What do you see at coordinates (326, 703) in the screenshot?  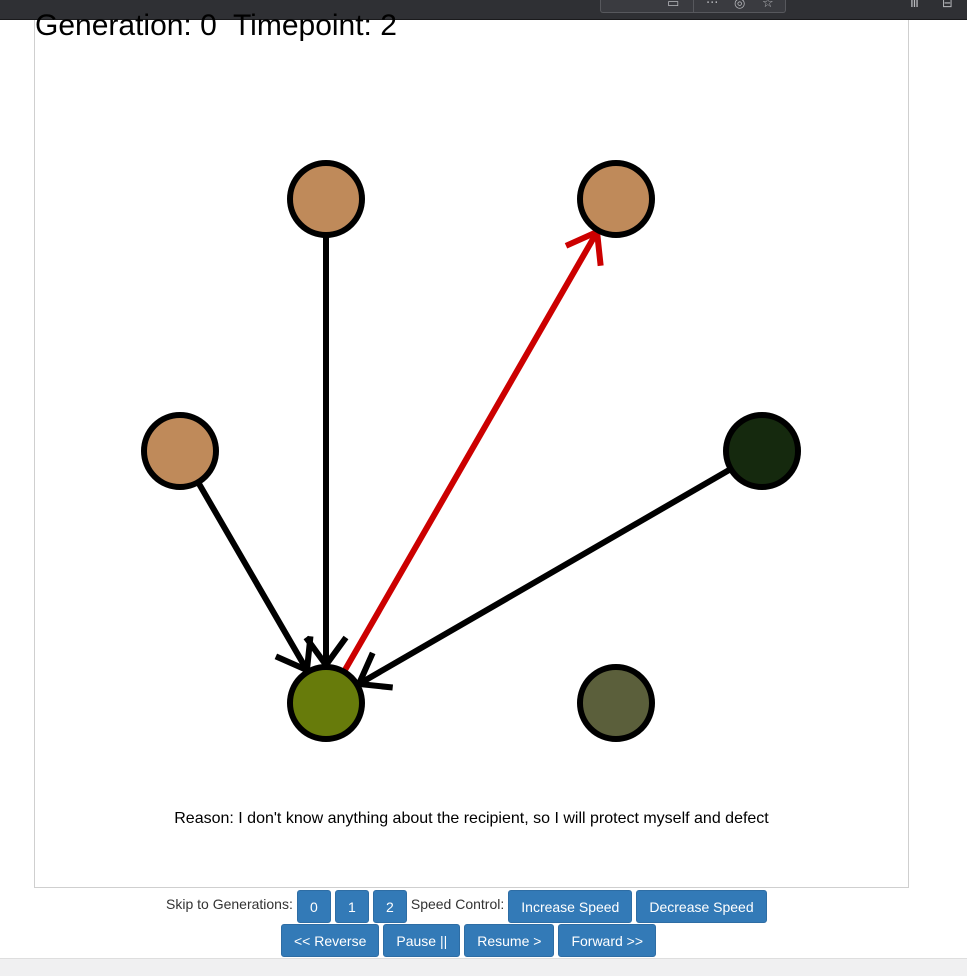 I see `agent-node-n5` at bounding box center [326, 703].